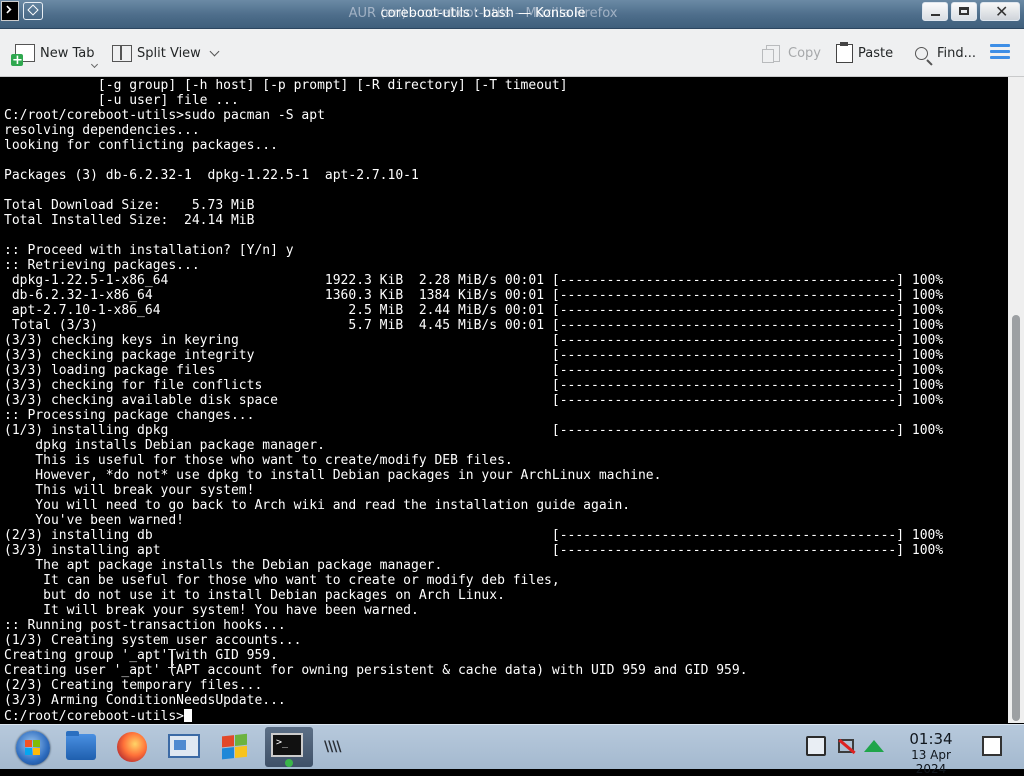 The image size is (1024, 776). I want to click on terminal-line: Creating group '_apt' with GID 959., so click(141, 655).